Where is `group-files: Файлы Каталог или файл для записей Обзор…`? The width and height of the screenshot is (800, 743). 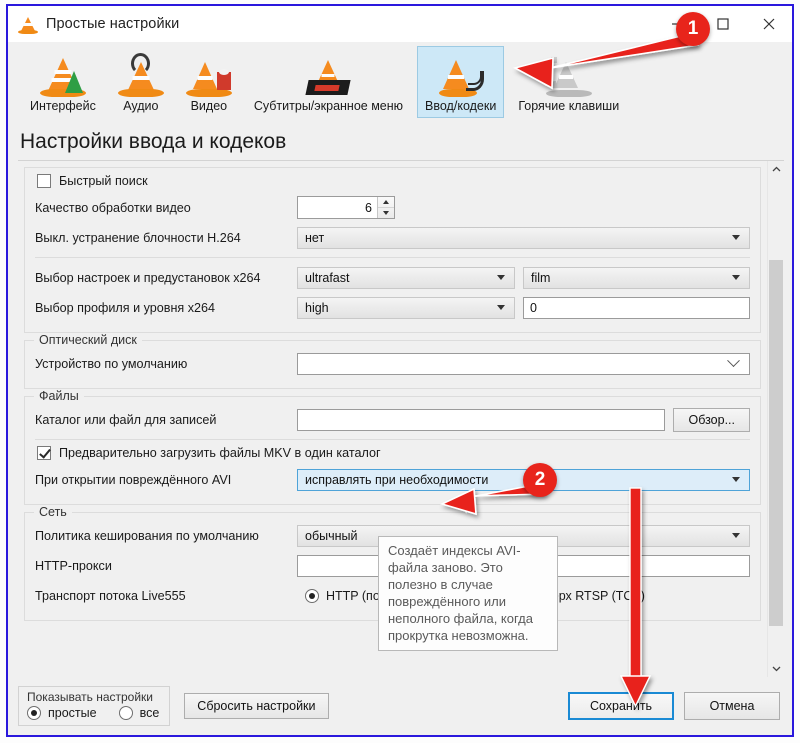
group-files: Файлы Каталог или файл для записей Обзор… is located at coordinates (392, 447).